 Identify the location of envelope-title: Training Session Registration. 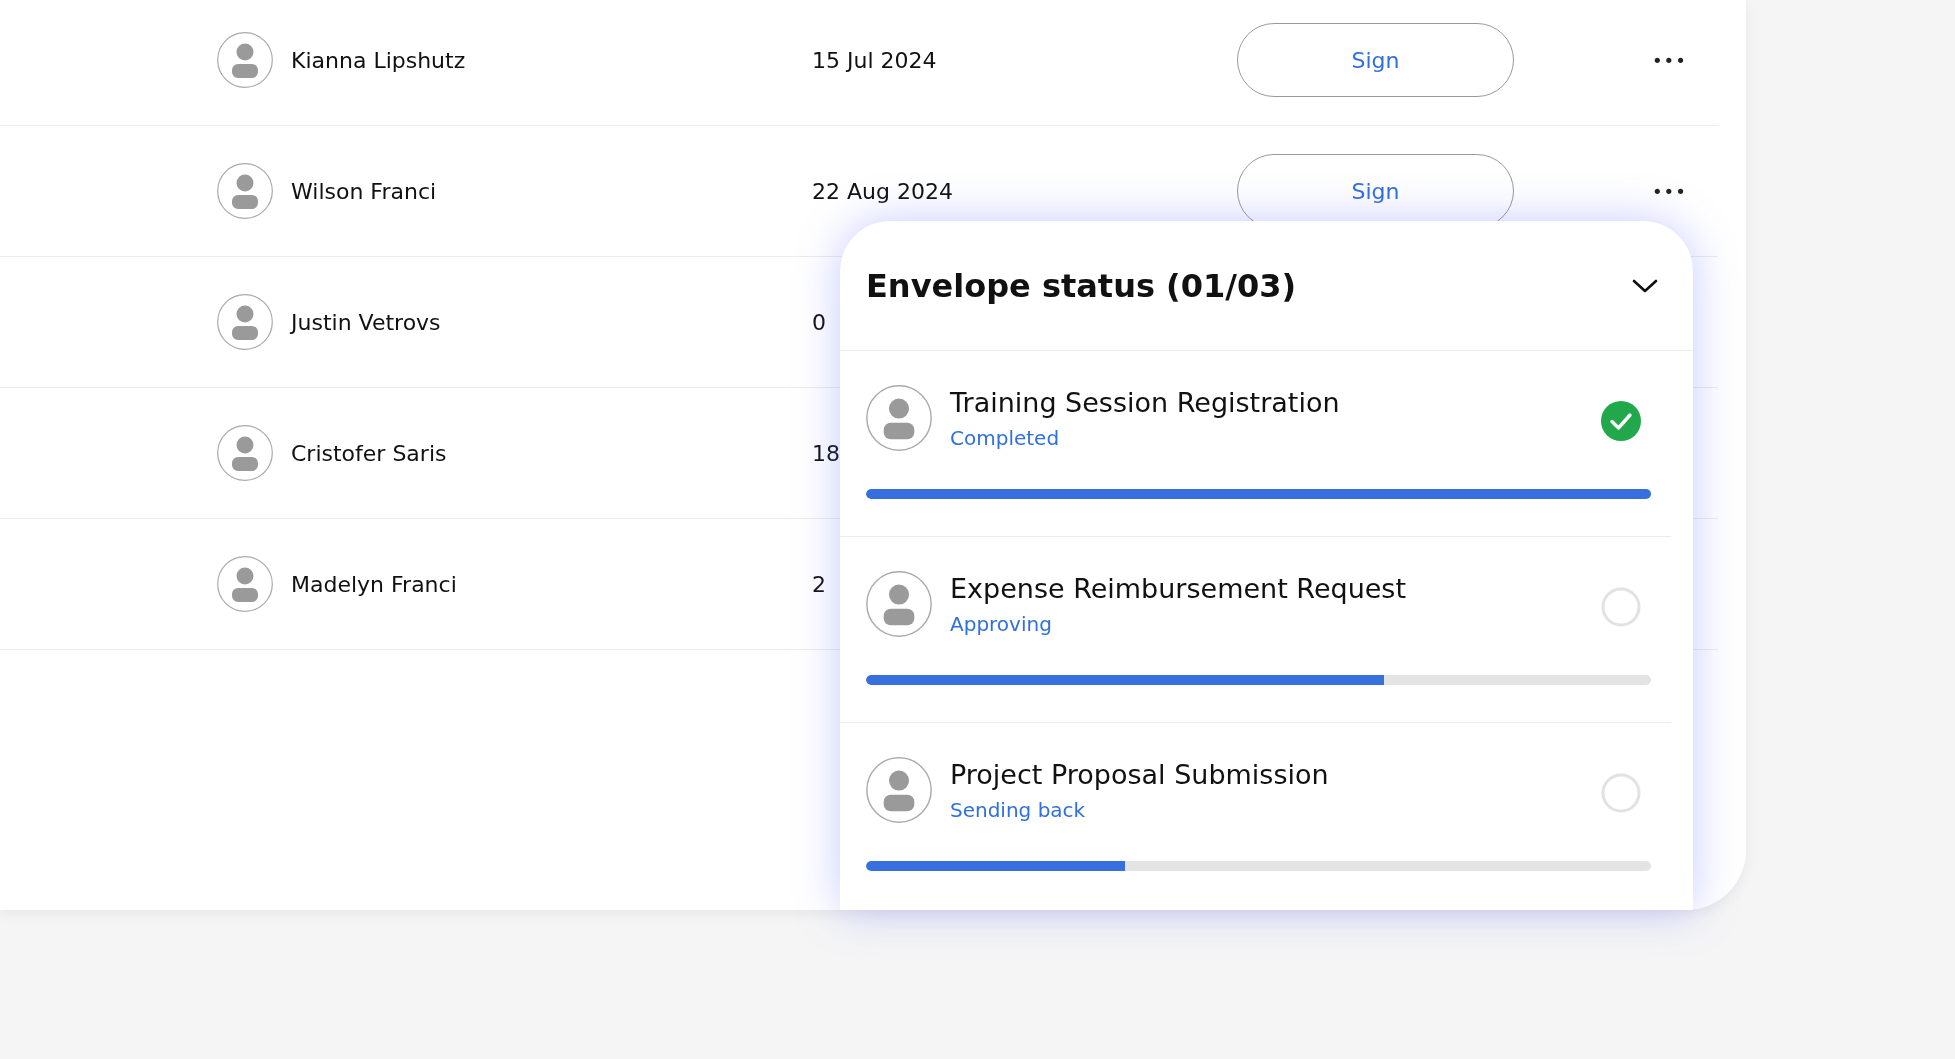
(1145, 402).